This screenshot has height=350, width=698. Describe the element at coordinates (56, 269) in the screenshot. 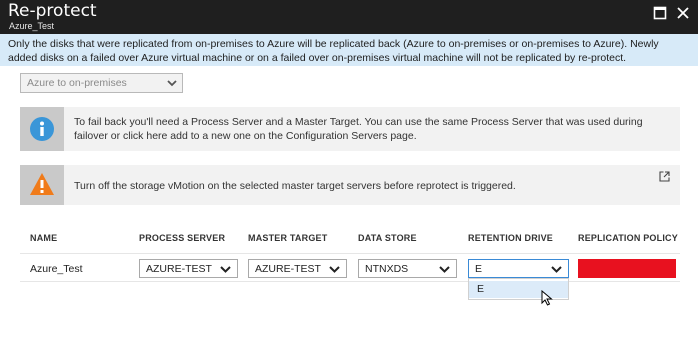

I see `vm-name: Azure_Test` at that location.